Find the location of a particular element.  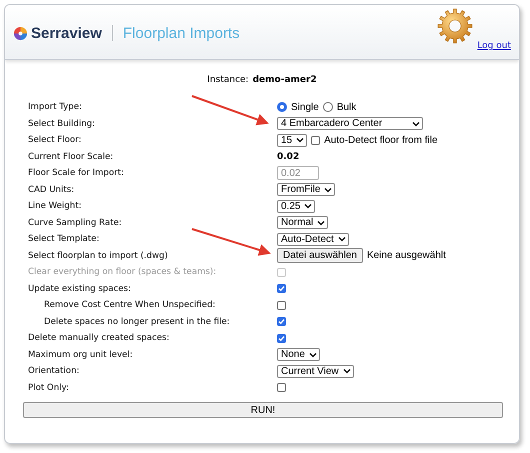

file-status: Keine ausgewählt is located at coordinates (406, 256).